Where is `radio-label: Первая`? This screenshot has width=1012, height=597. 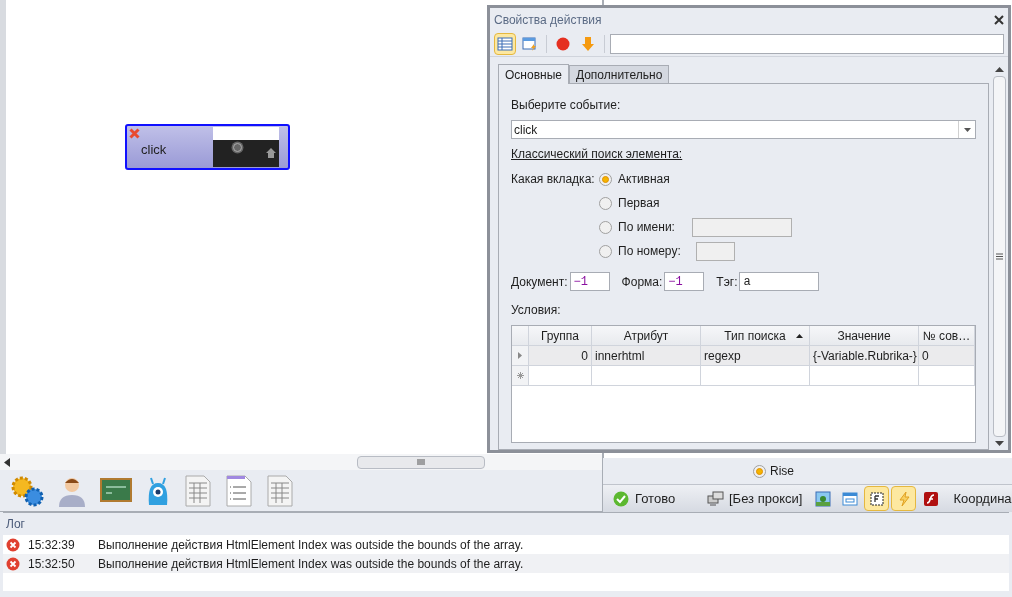
radio-label: Первая is located at coordinates (639, 203).